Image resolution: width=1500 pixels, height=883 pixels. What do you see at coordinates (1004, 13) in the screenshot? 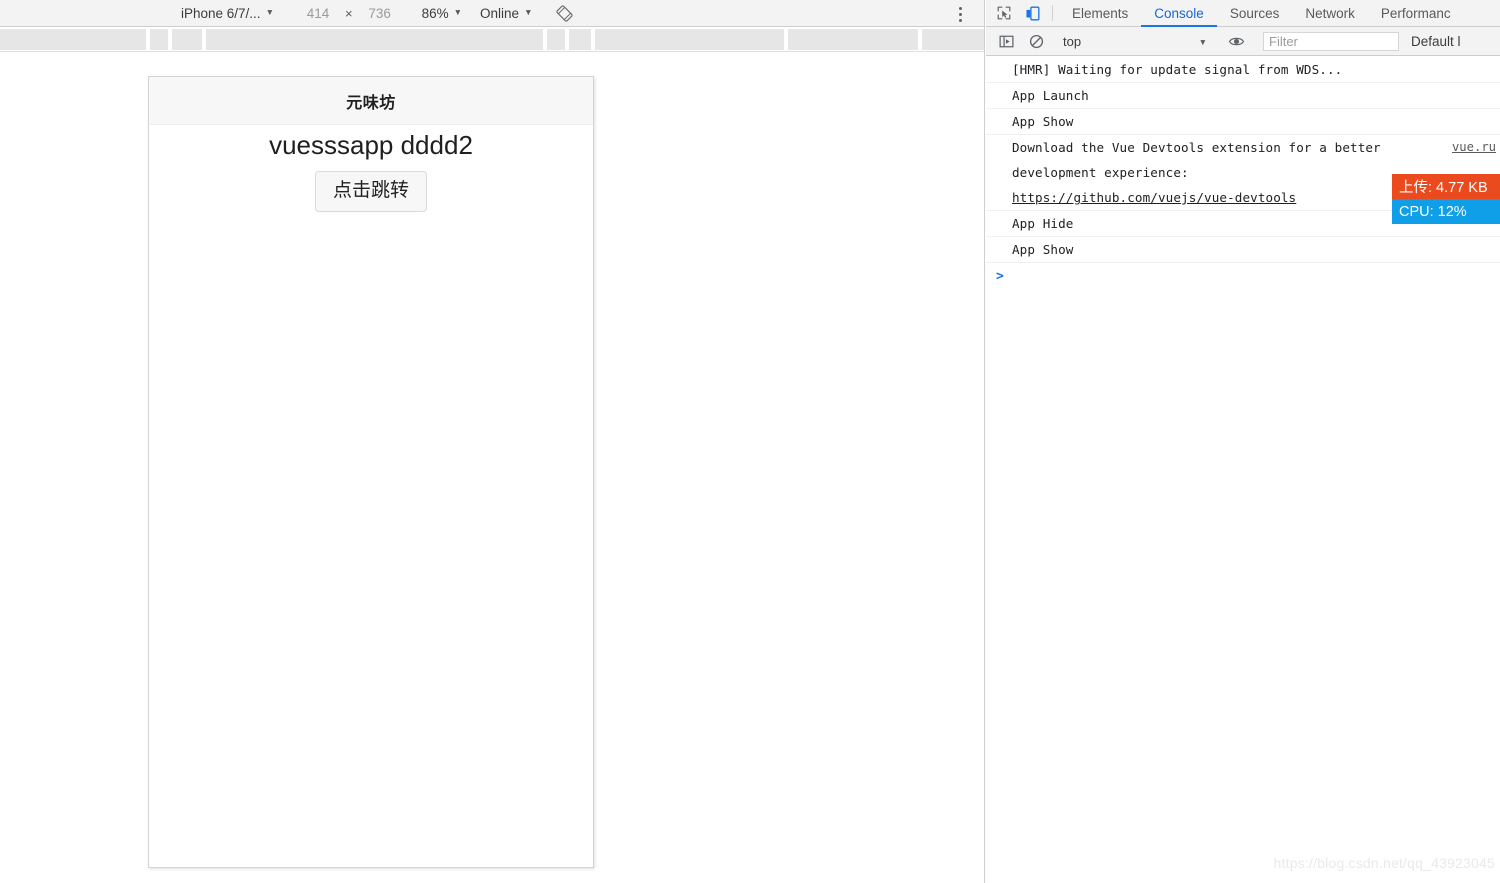
I see `inspect-element-icon` at bounding box center [1004, 13].